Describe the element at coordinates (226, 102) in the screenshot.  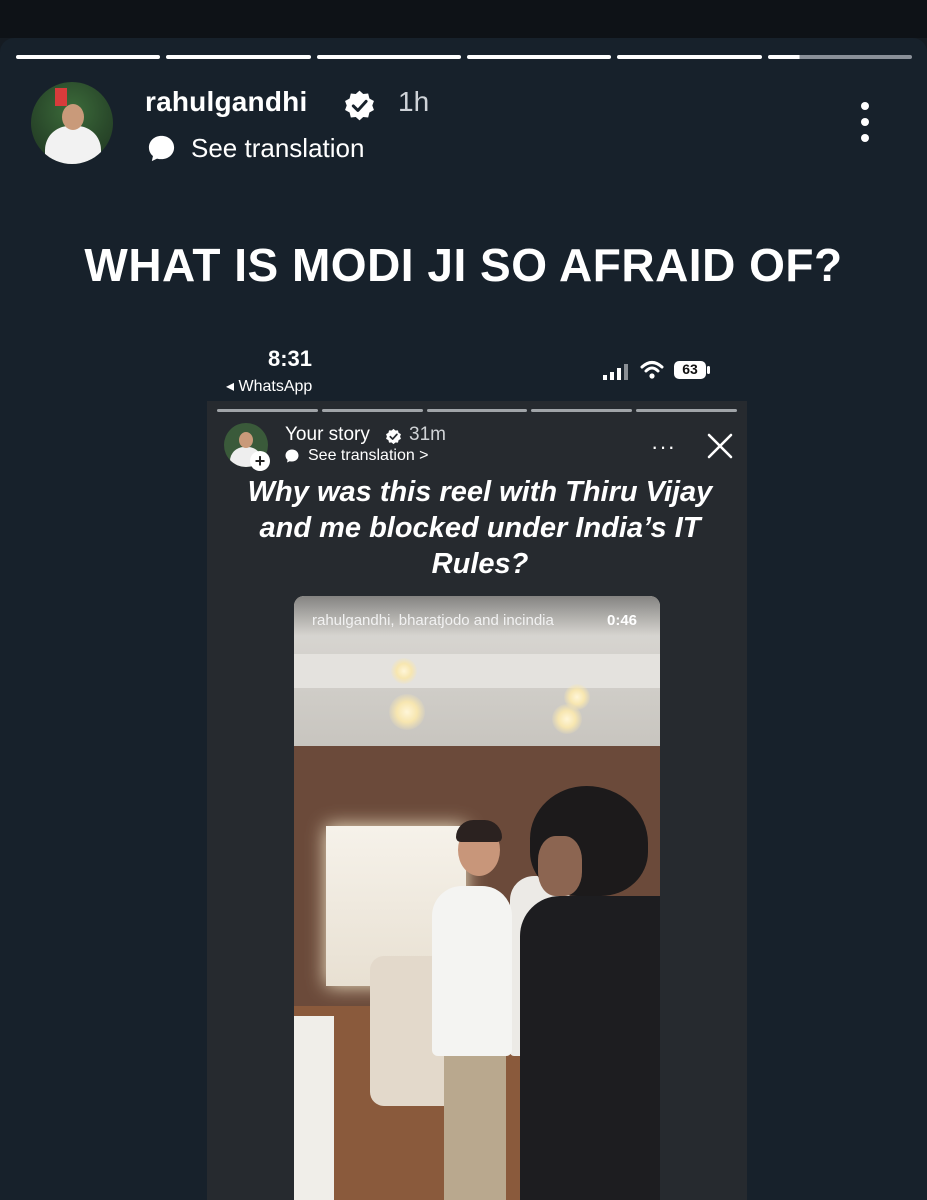
I see `username: rahulgandhi` at that location.